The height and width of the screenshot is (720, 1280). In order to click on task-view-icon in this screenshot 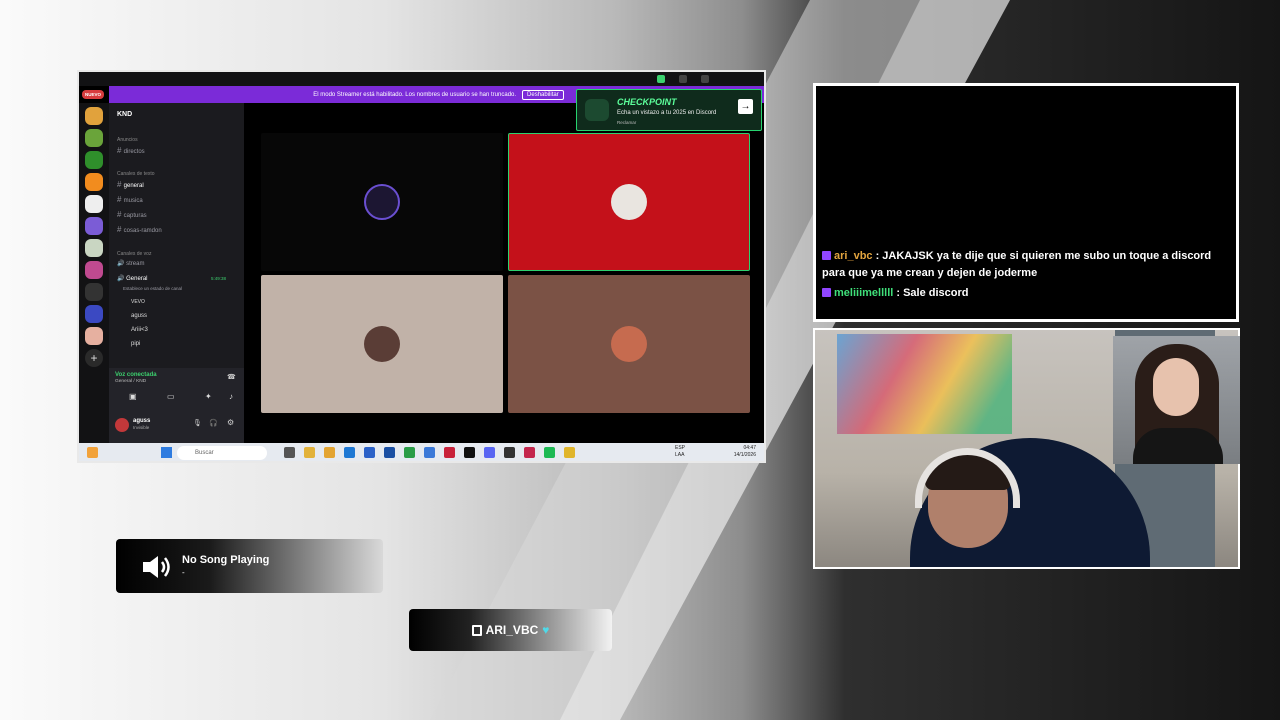, I will do `click(289, 452)`.